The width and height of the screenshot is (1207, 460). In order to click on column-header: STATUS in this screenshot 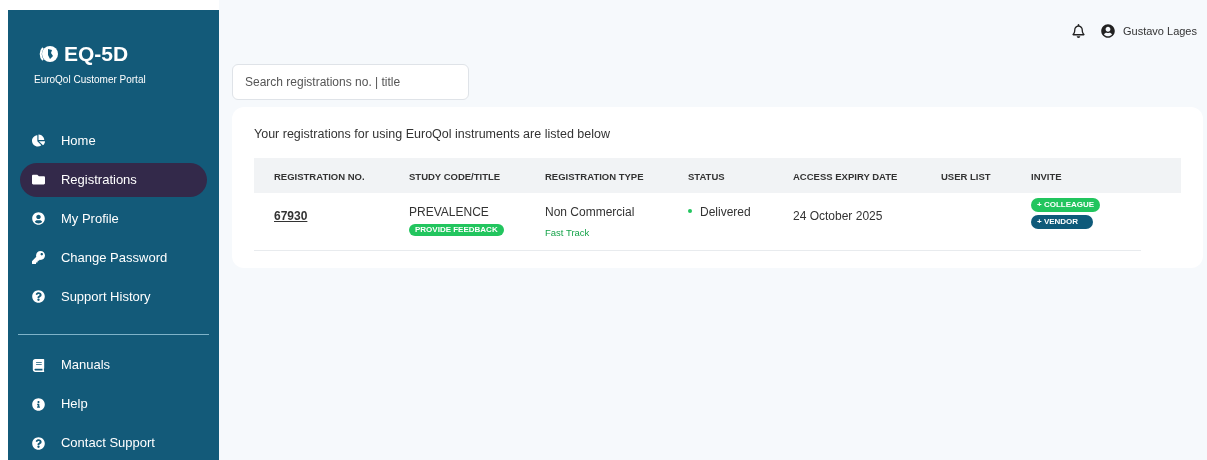, I will do `click(706, 177)`.